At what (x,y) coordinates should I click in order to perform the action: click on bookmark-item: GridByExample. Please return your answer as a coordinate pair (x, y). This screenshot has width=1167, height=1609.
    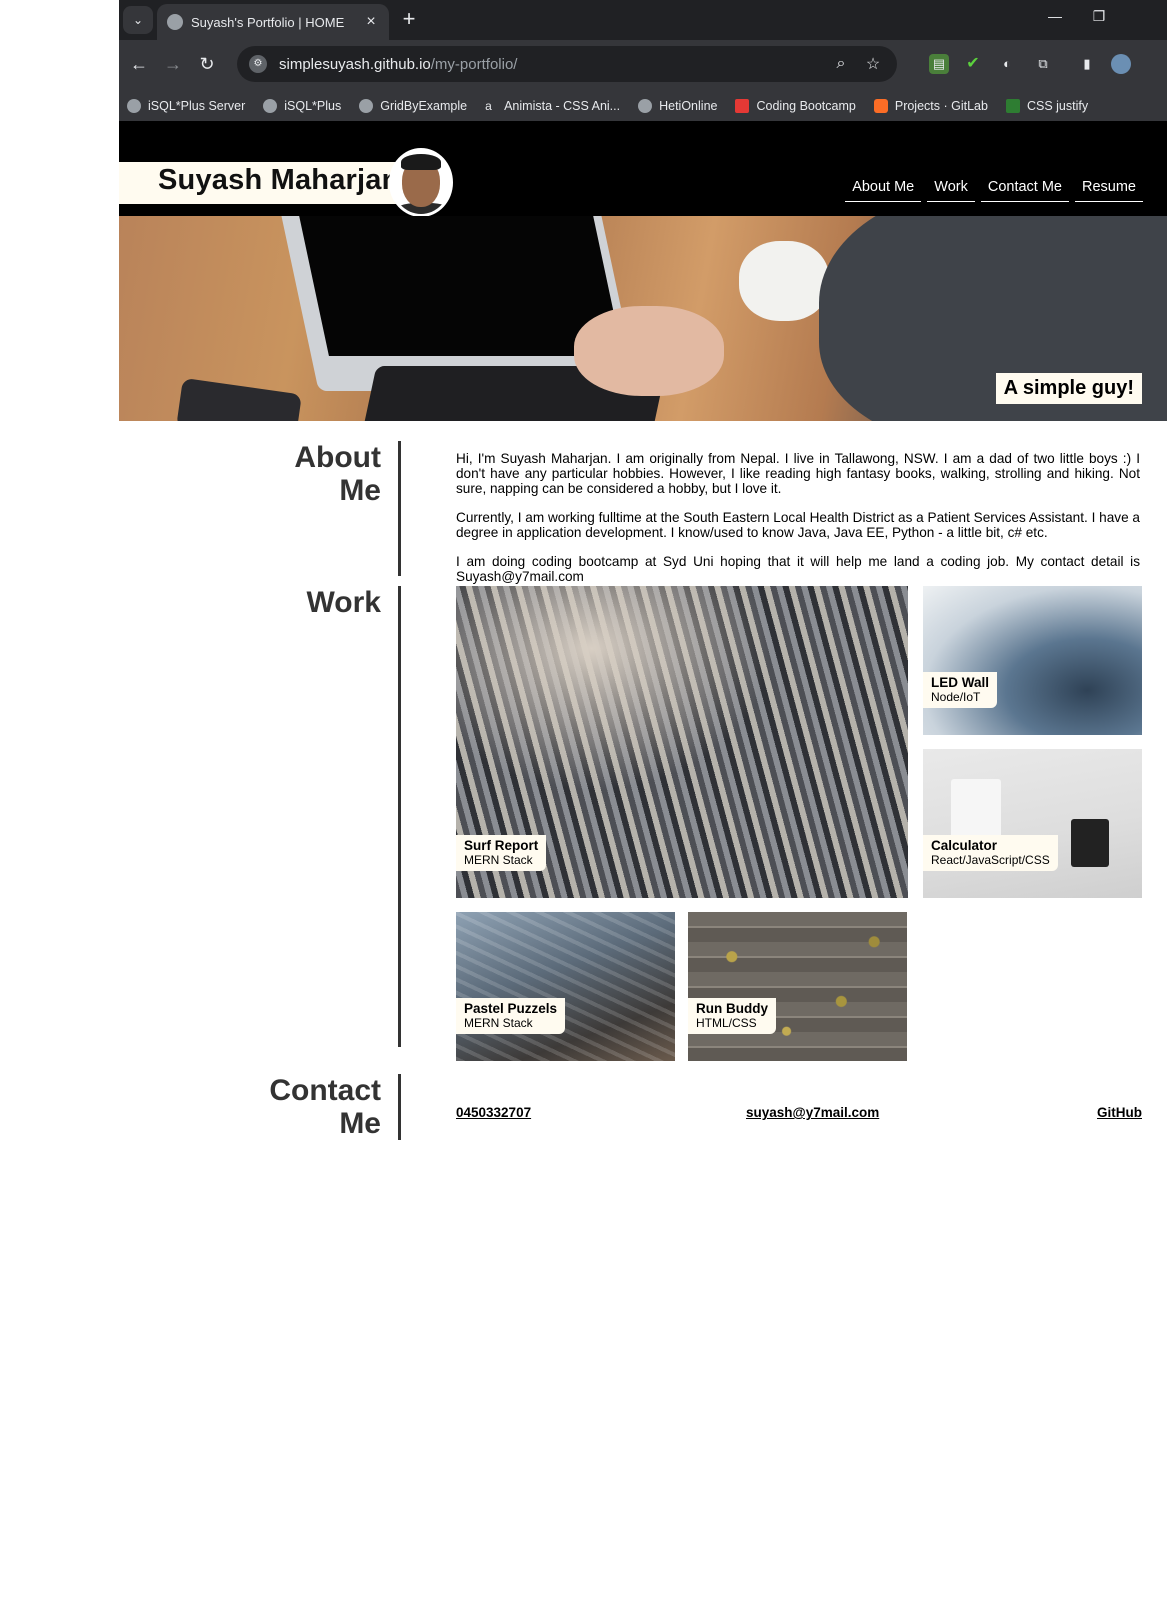
    Looking at the image, I should click on (413, 105).